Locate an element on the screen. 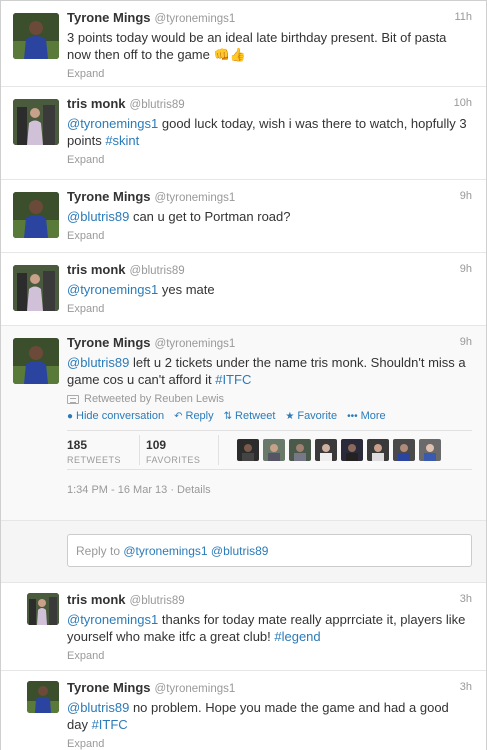 This screenshot has height=750, width=487. tweet-body: can u get to Portman road? is located at coordinates (210, 216).